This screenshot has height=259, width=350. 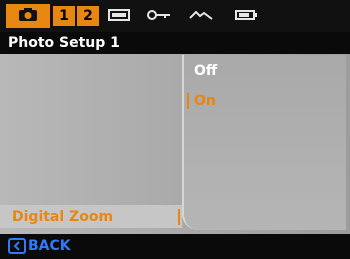 I want to click on key-icon, so click(x=159, y=16).